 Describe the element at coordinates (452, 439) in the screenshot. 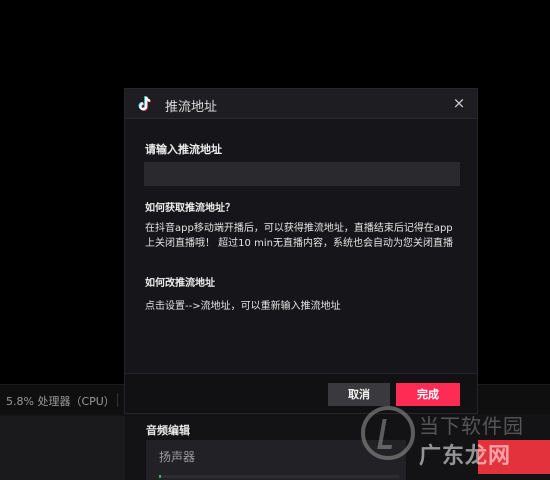

I see `watermark: 当下软件园 广东龙网` at that location.